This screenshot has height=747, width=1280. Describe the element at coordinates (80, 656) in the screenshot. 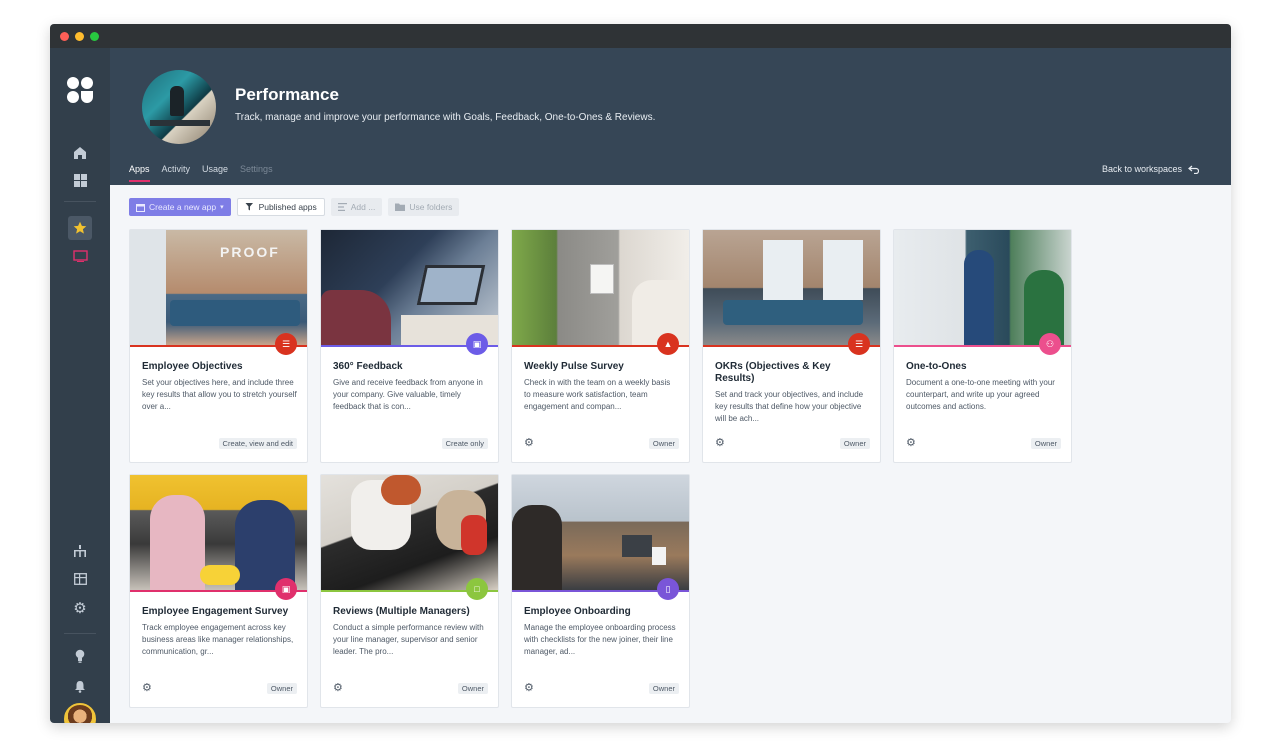

I see `lightbulb-icon` at that location.